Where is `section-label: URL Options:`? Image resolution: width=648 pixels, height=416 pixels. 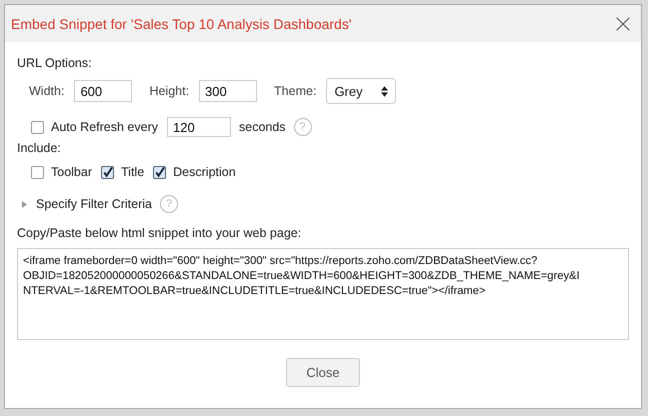 section-label: URL Options: is located at coordinates (55, 64).